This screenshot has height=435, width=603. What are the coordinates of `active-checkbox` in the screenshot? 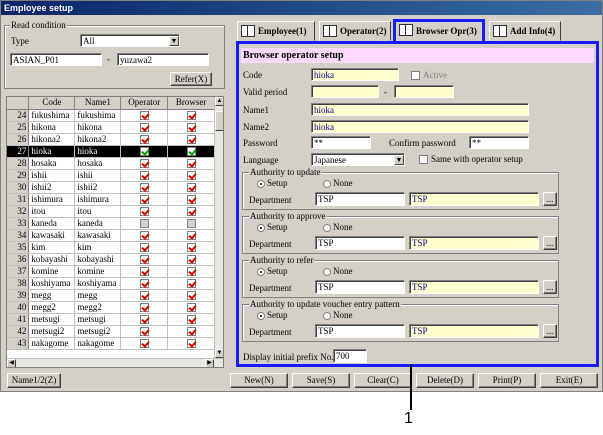 It's located at (415, 75).